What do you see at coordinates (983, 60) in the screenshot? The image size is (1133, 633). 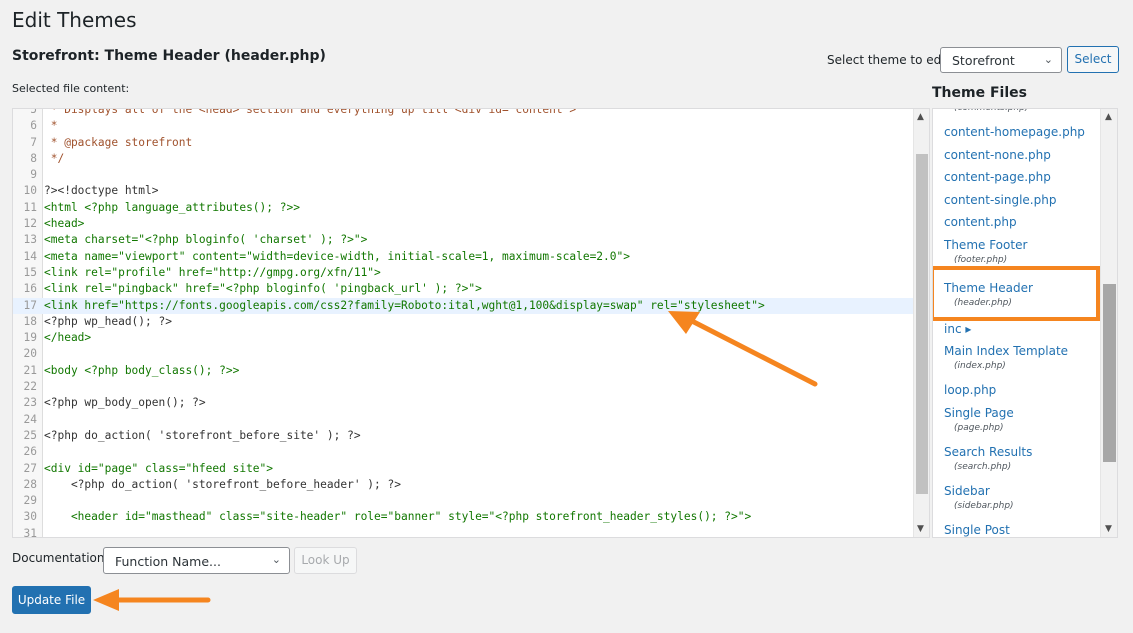 I see `theme-select-value: Storefront` at bounding box center [983, 60].